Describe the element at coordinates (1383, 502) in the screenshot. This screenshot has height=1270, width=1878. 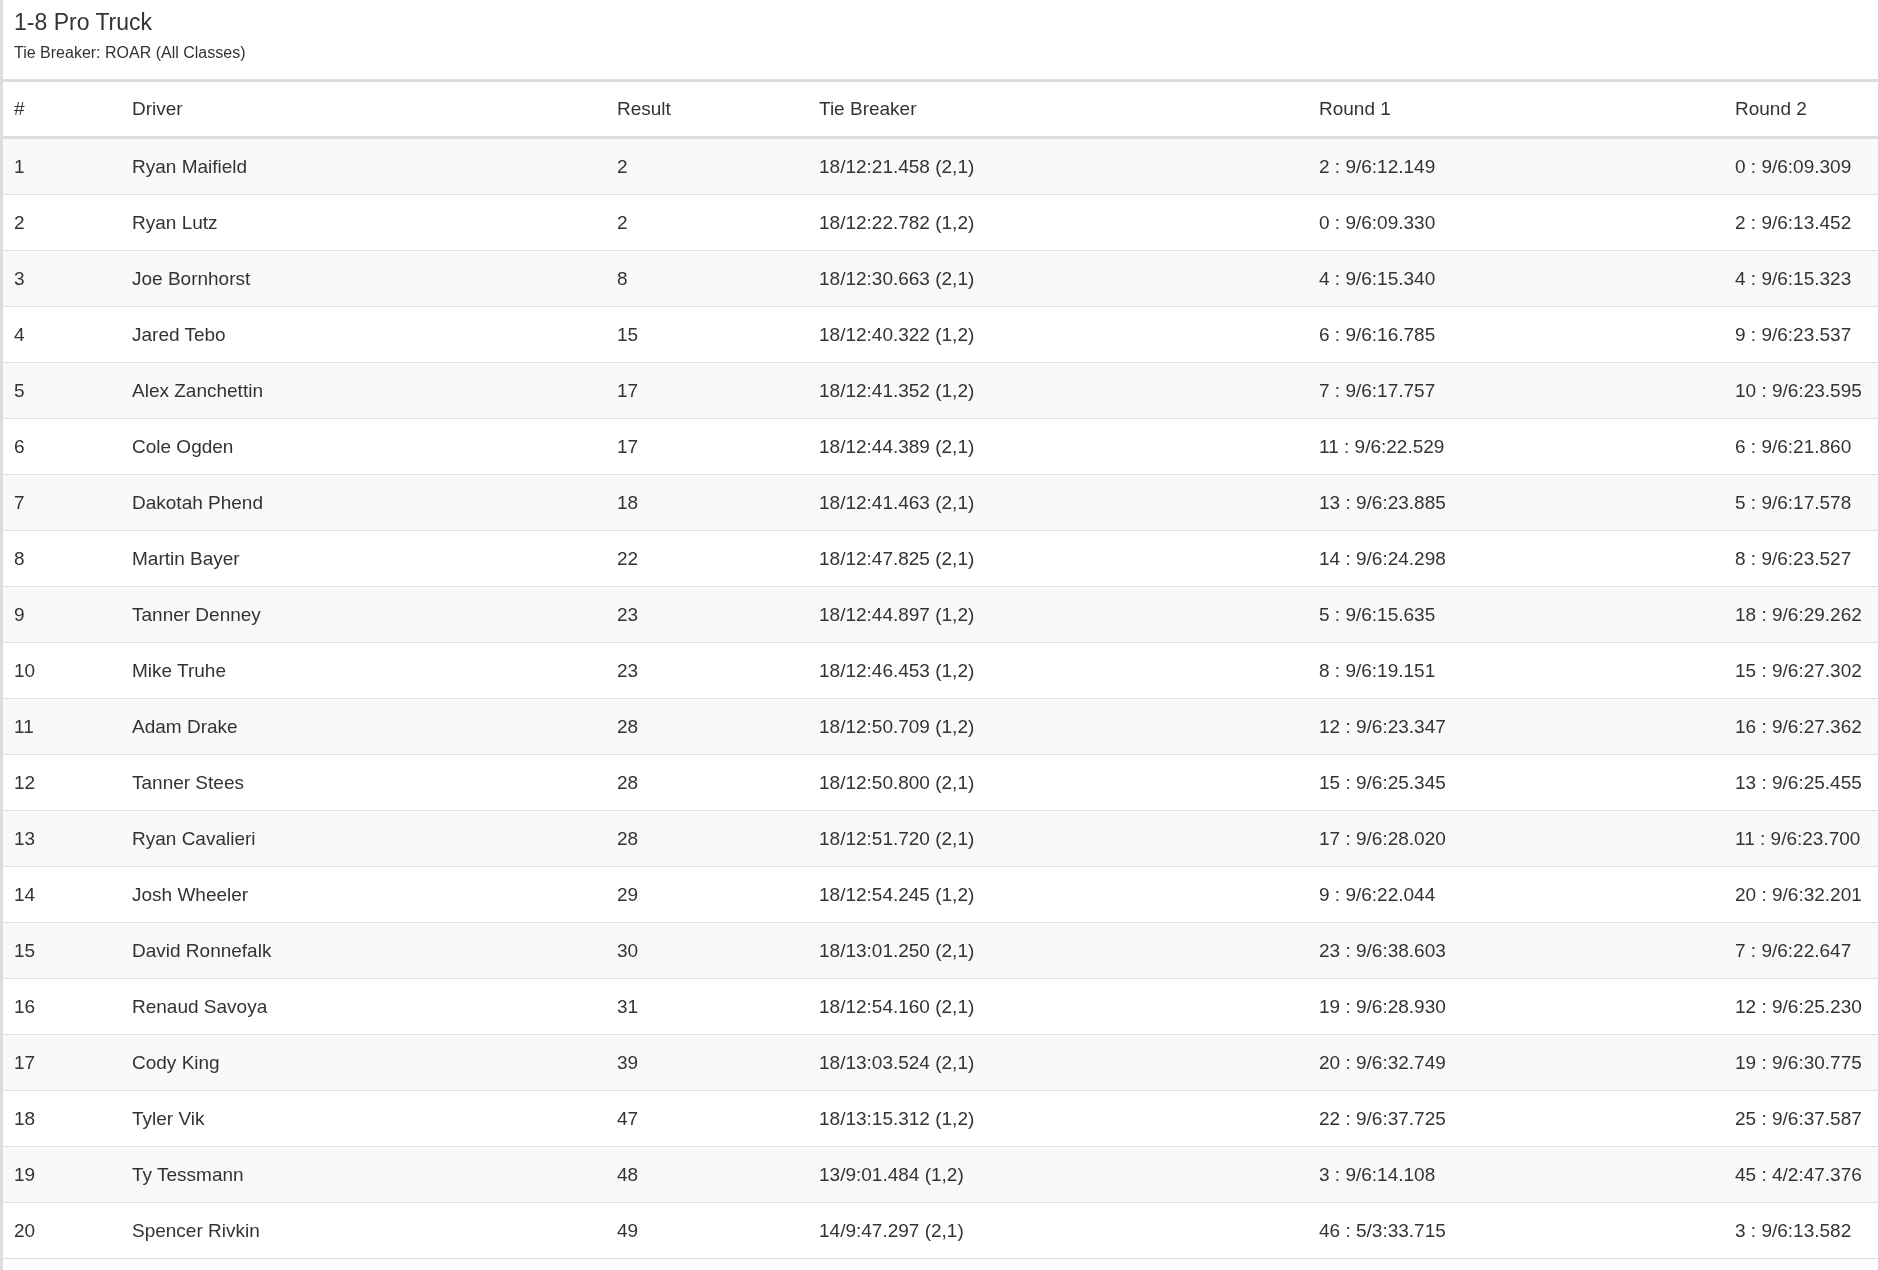
I see `table-cell-text: 13 : 9/6:23.885` at that location.